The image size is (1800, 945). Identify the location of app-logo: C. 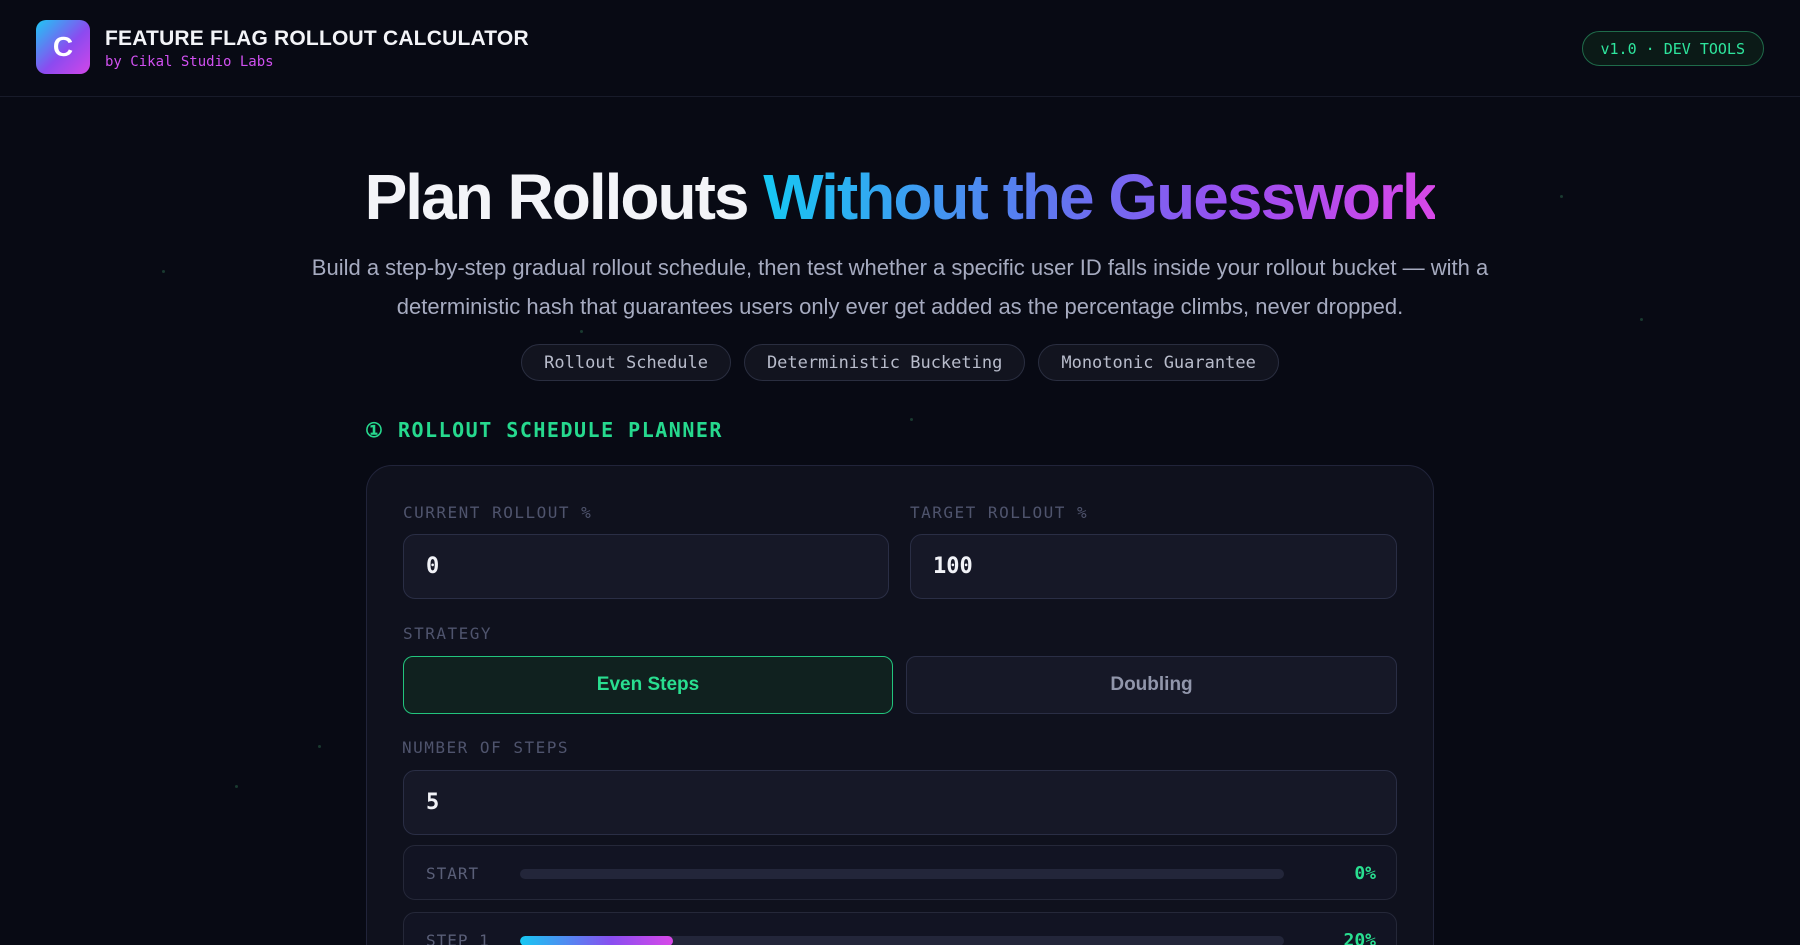
(63, 47).